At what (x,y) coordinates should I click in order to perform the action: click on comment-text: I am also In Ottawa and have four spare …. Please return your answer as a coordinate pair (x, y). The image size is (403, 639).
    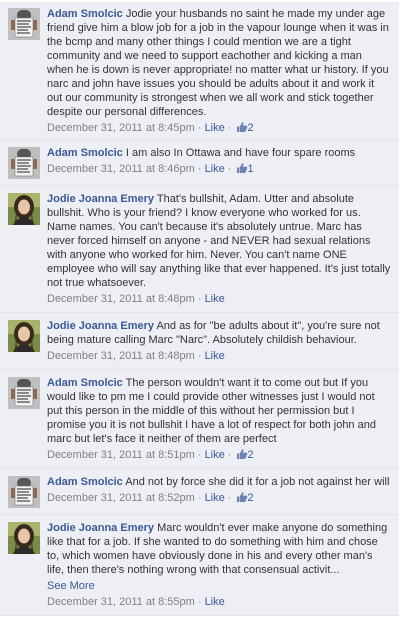
    Looking at the image, I should click on (240, 153).